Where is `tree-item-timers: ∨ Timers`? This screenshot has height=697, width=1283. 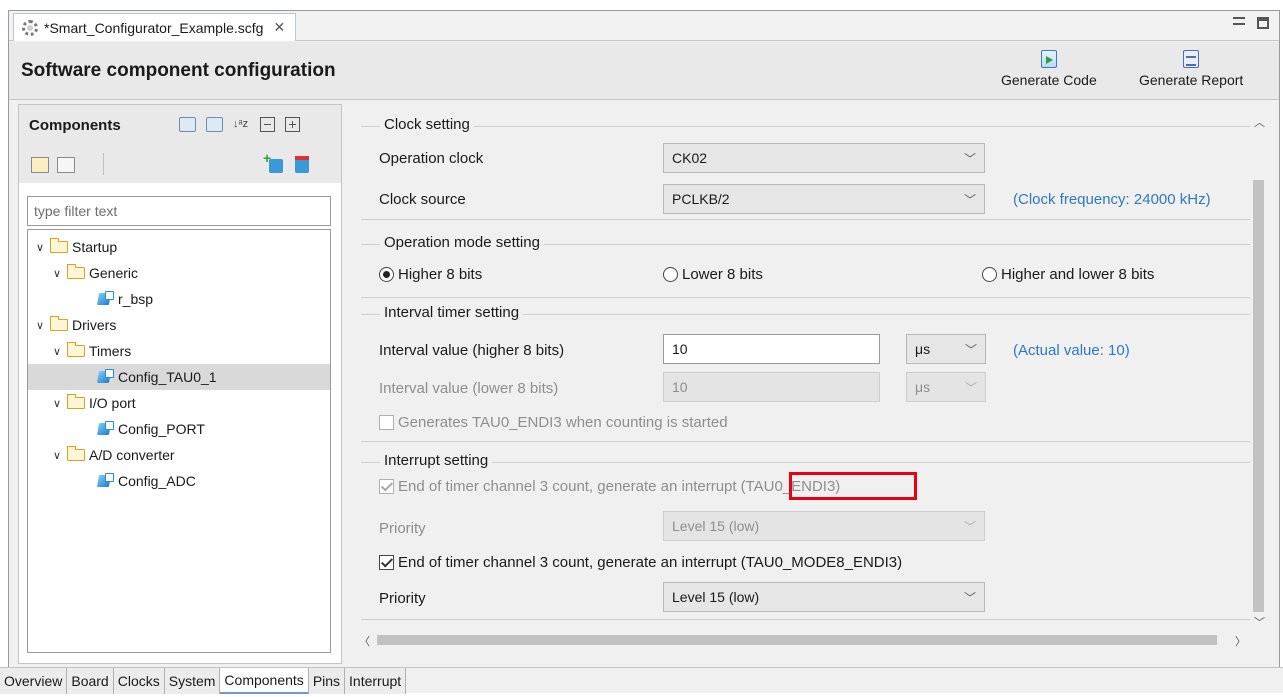
tree-item-timers: ∨ Timers is located at coordinates (179, 351).